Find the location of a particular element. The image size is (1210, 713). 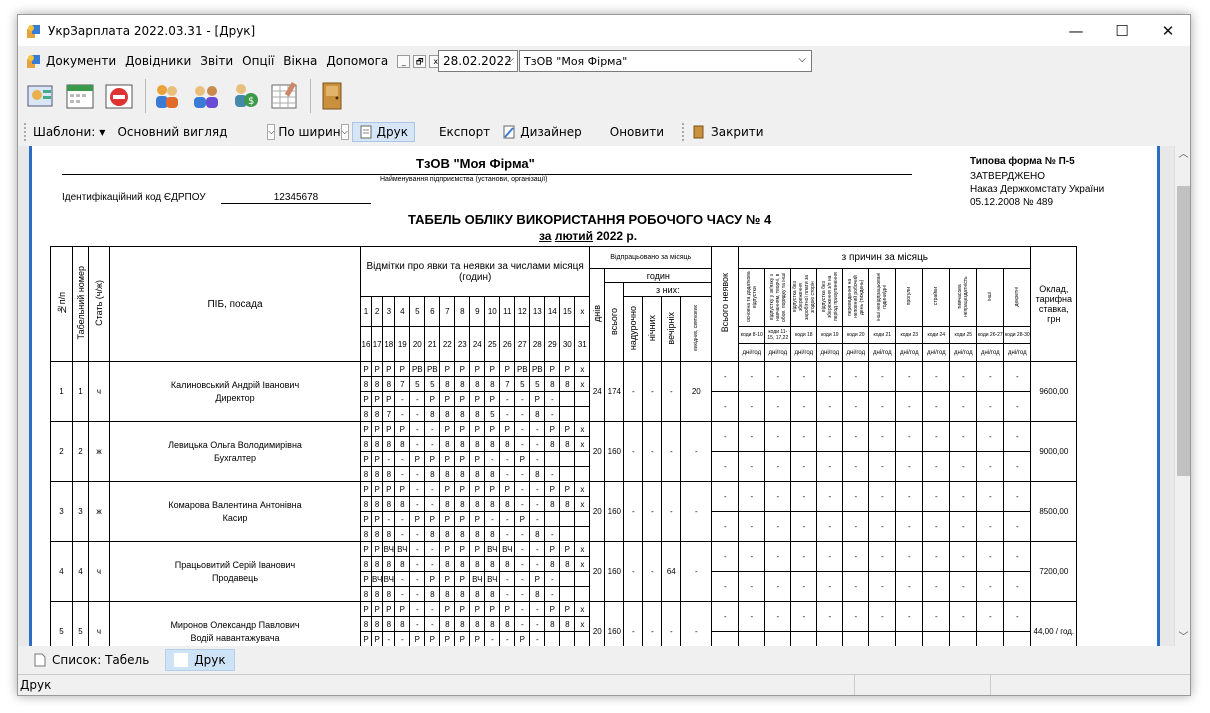

edrpou-label: Ідентифікаційний код ЄДРПОУ is located at coordinates (134, 197).